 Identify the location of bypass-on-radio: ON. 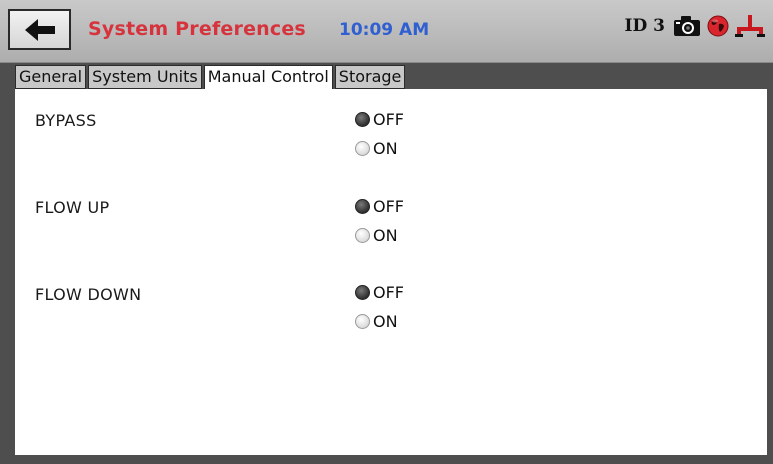
(376, 148).